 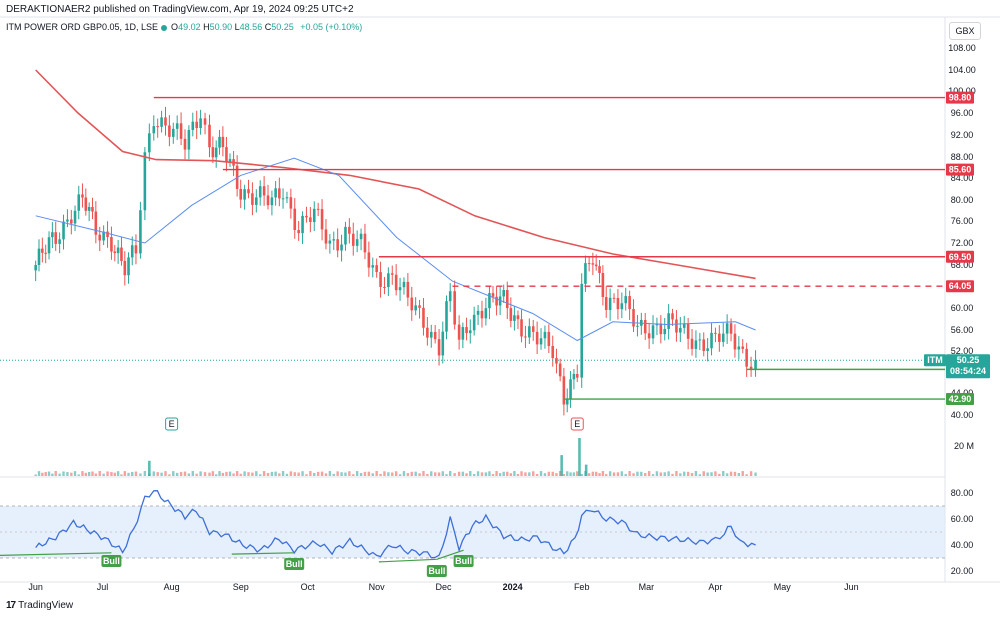 What do you see at coordinates (968, 360) in the screenshot?
I see `last-price-label: 50.25` at bounding box center [968, 360].